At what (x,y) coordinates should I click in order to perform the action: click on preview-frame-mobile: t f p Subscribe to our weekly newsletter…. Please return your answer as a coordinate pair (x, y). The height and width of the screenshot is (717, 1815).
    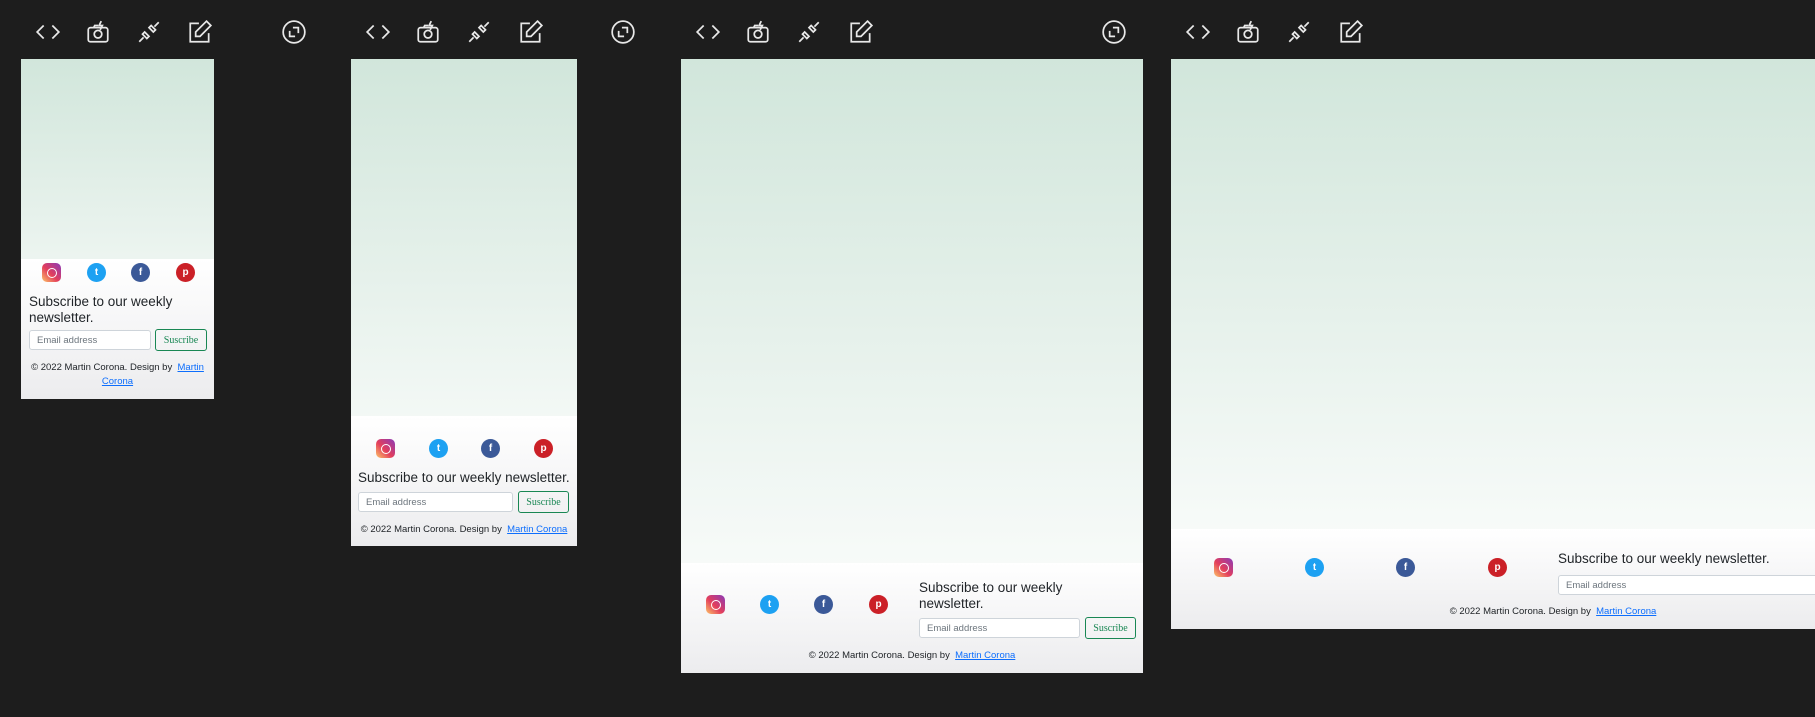
    Looking at the image, I should click on (464, 302).